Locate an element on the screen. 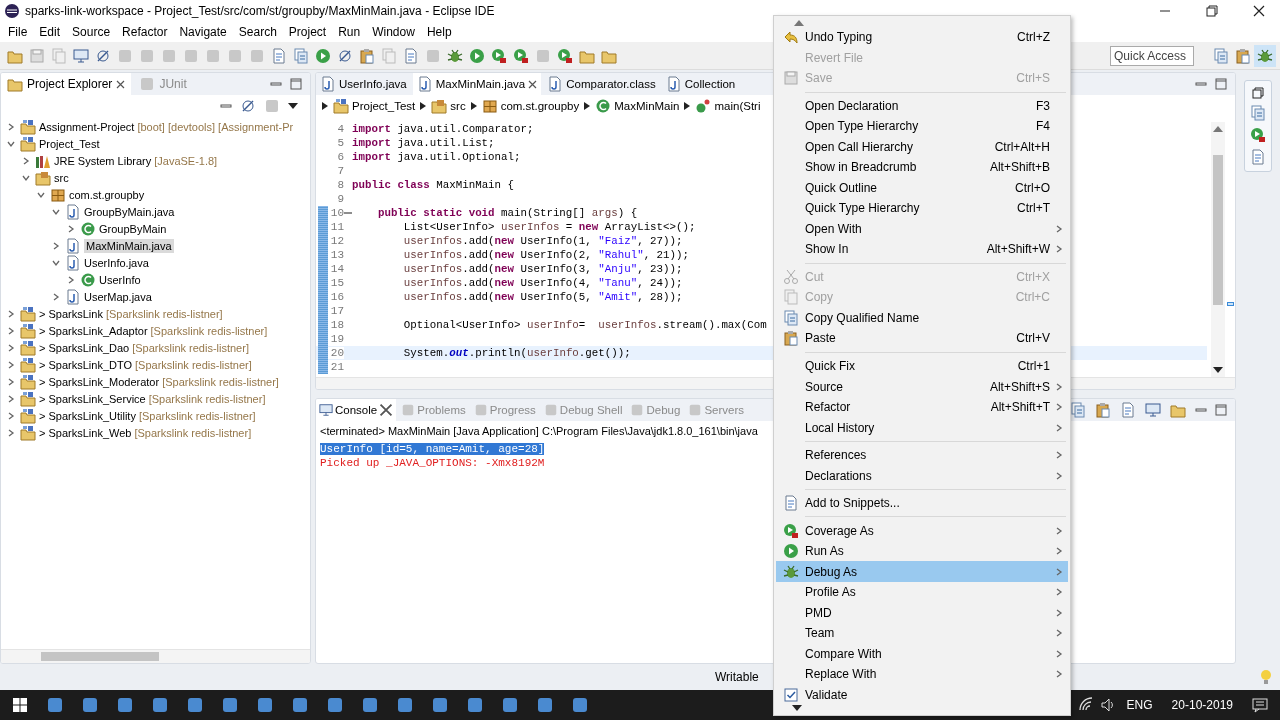 The height and width of the screenshot is (720, 1280). console-header: <terminated> MaxMinMain [Java Application] C:\Program Files\Java\jdk1.8.0_161\bin\java is located at coordinates (539, 431).